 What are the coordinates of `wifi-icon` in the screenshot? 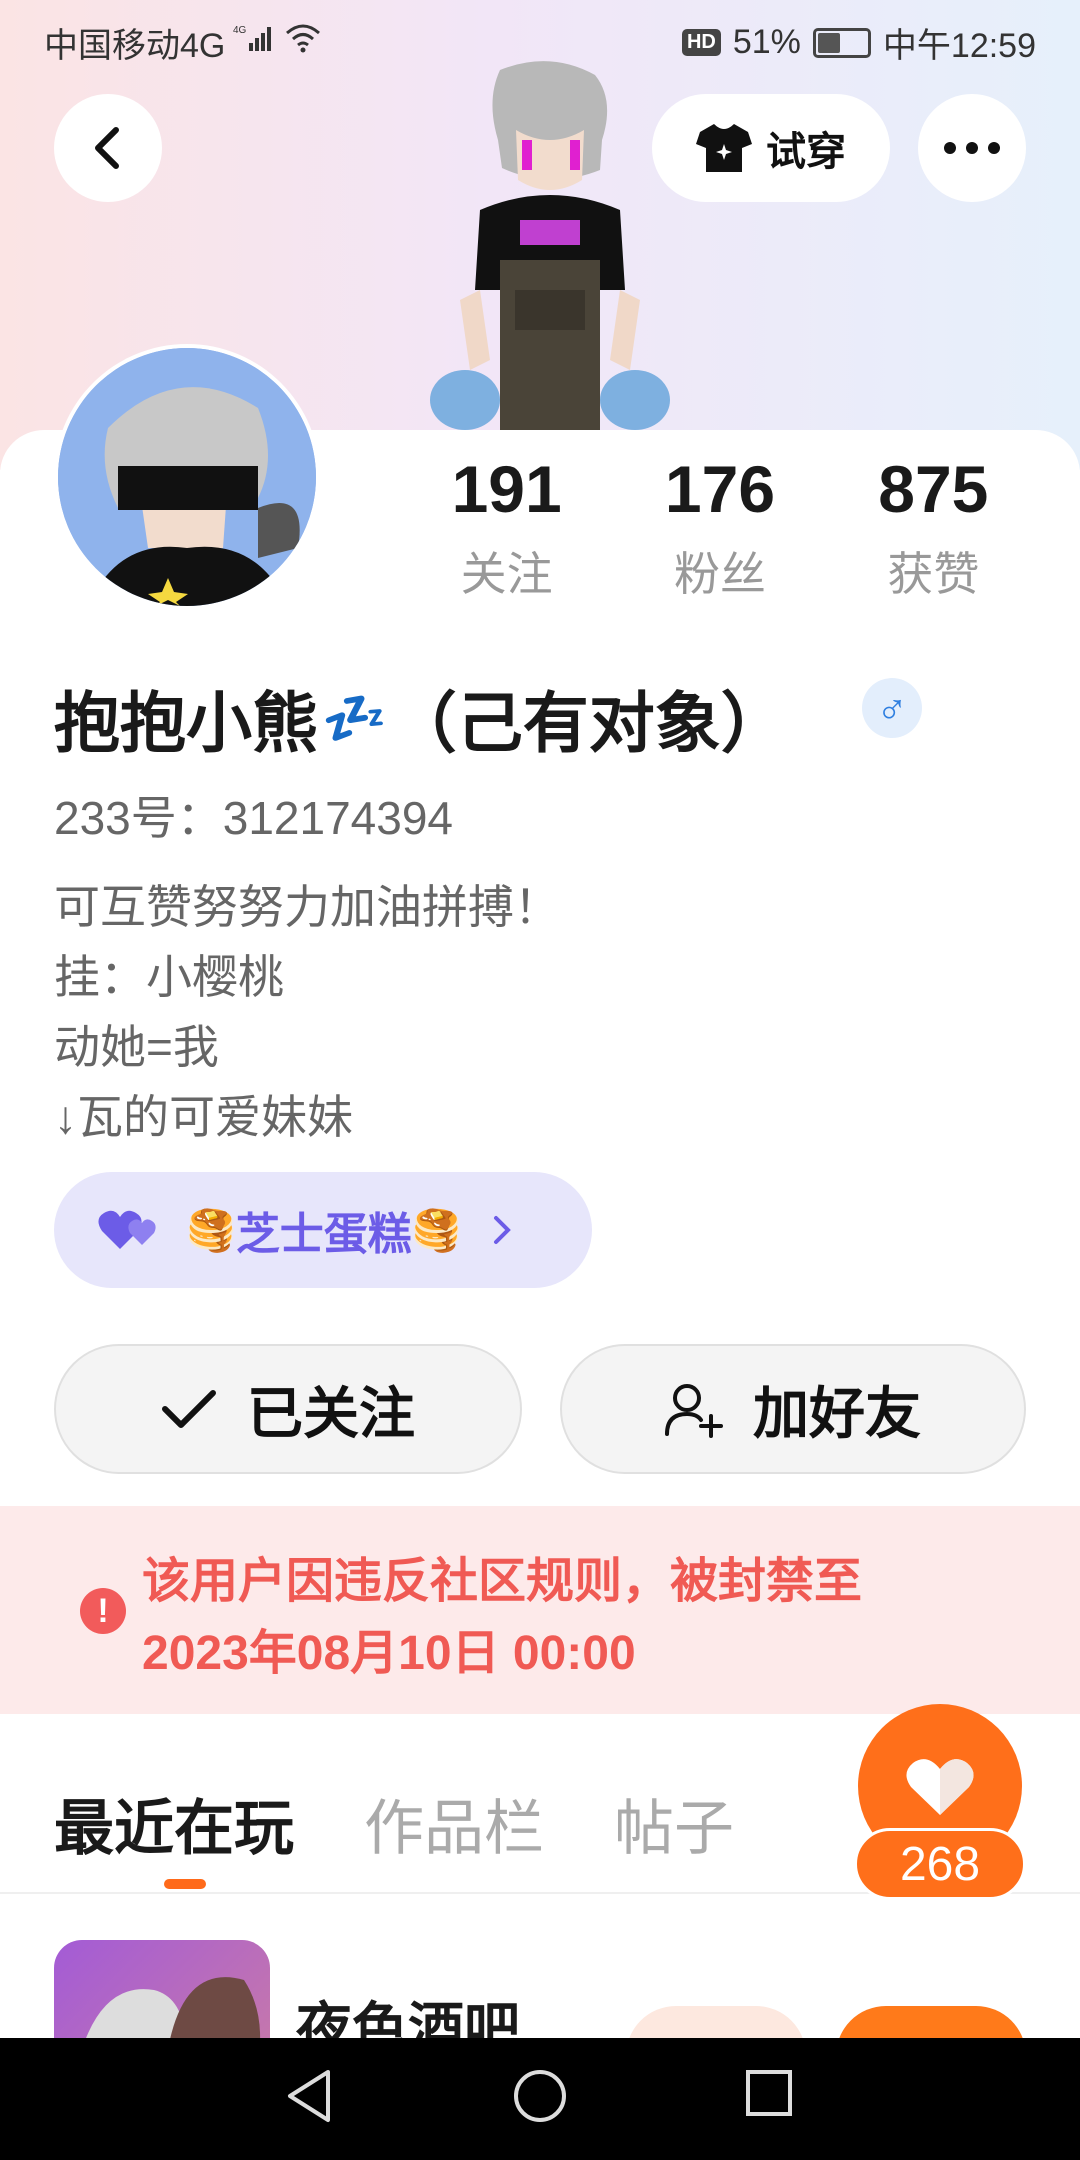 It's located at (303, 42).